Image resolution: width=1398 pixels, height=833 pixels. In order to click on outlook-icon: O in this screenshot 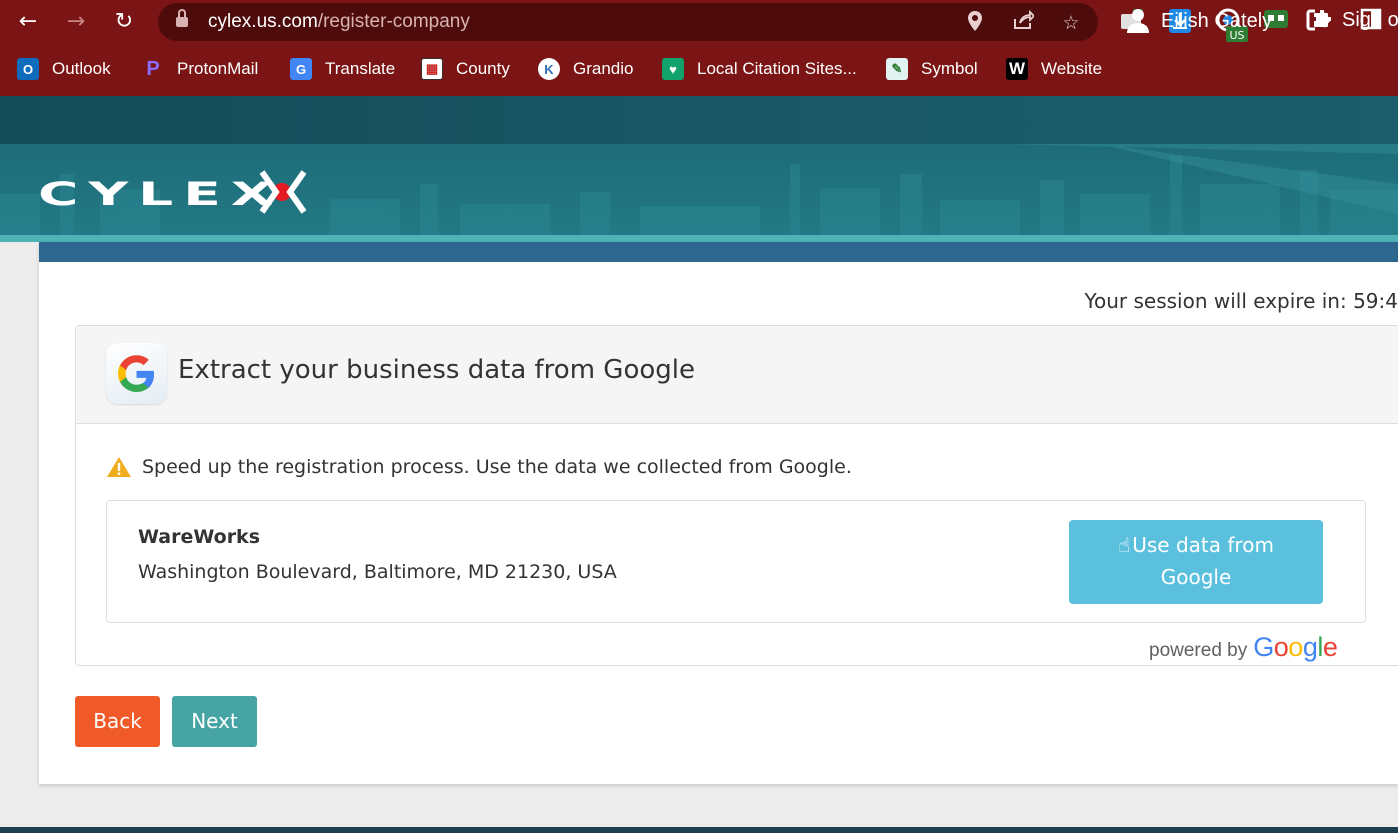, I will do `click(28, 69)`.